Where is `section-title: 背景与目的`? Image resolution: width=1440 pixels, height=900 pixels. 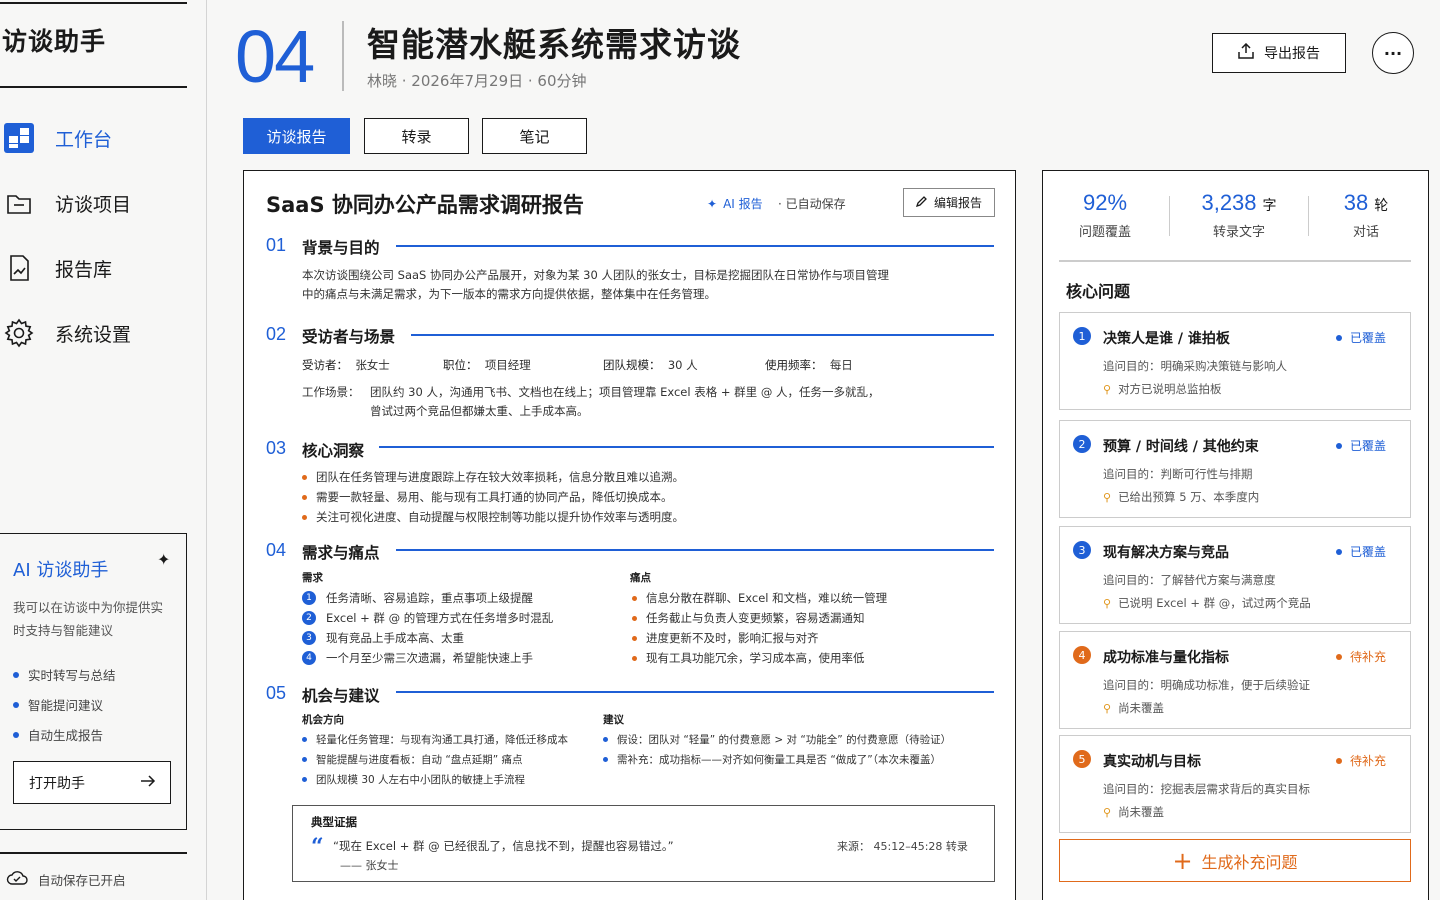
section-title: 背景与目的 is located at coordinates (341, 248).